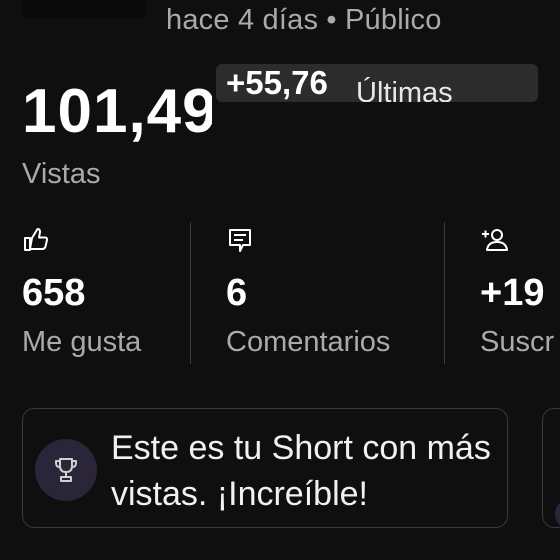  Describe the element at coordinates (36, 240) in the screenshot. I see `thumbs-up-icon` at that location.